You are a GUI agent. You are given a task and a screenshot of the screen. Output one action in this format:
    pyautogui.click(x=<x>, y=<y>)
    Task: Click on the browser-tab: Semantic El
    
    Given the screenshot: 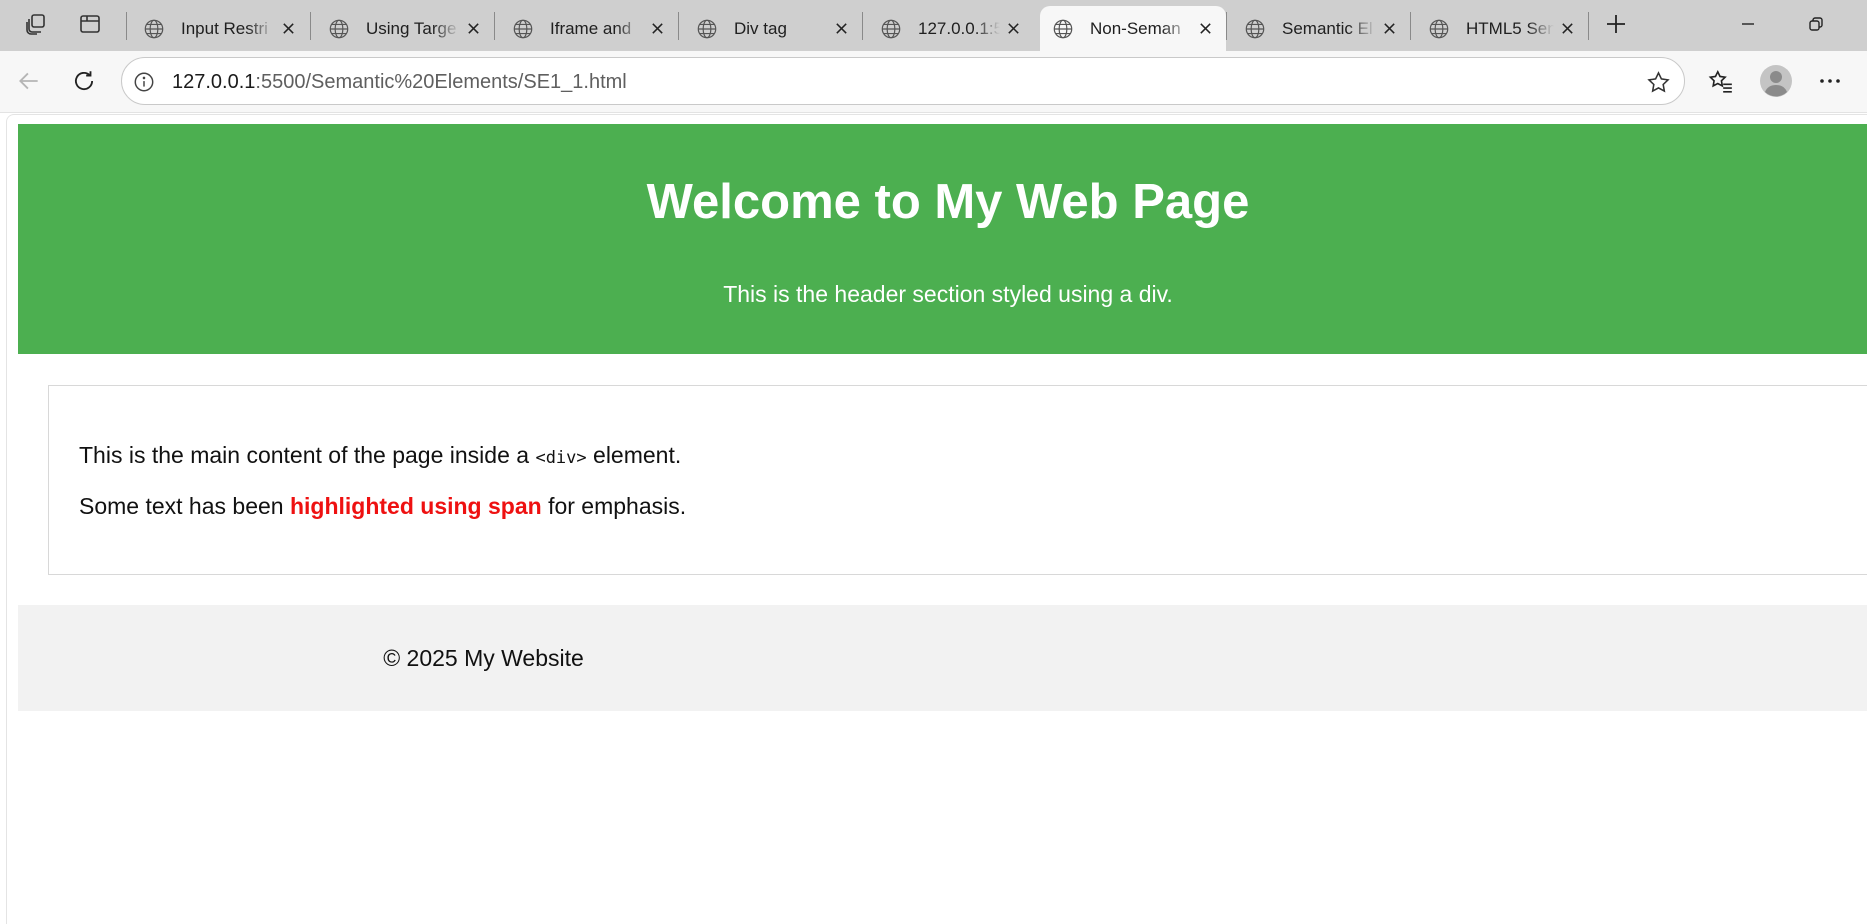 What is the action you would take?
    pyautogui.click(x=1321, y=28)
    